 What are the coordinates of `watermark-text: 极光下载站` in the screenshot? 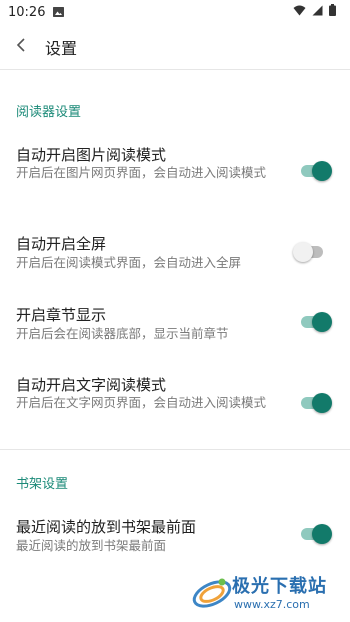 It's located at (279, 586).